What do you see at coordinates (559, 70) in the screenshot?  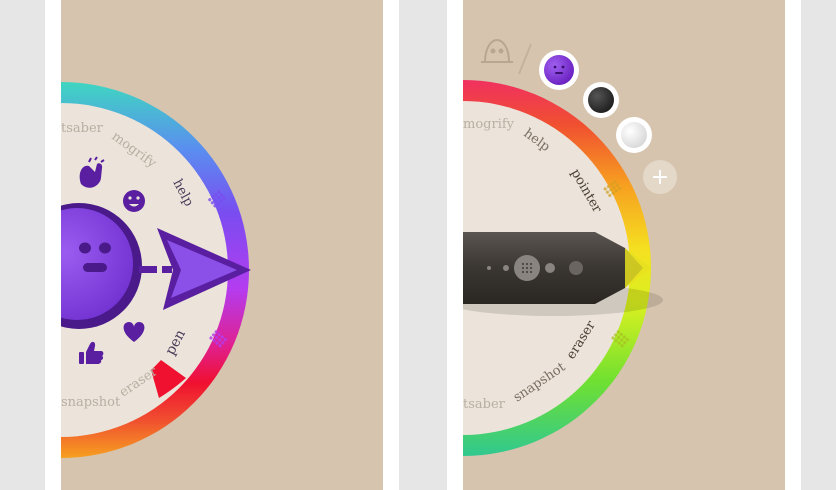 I see `color-swatch-purple` at bounding box center [559, 70].